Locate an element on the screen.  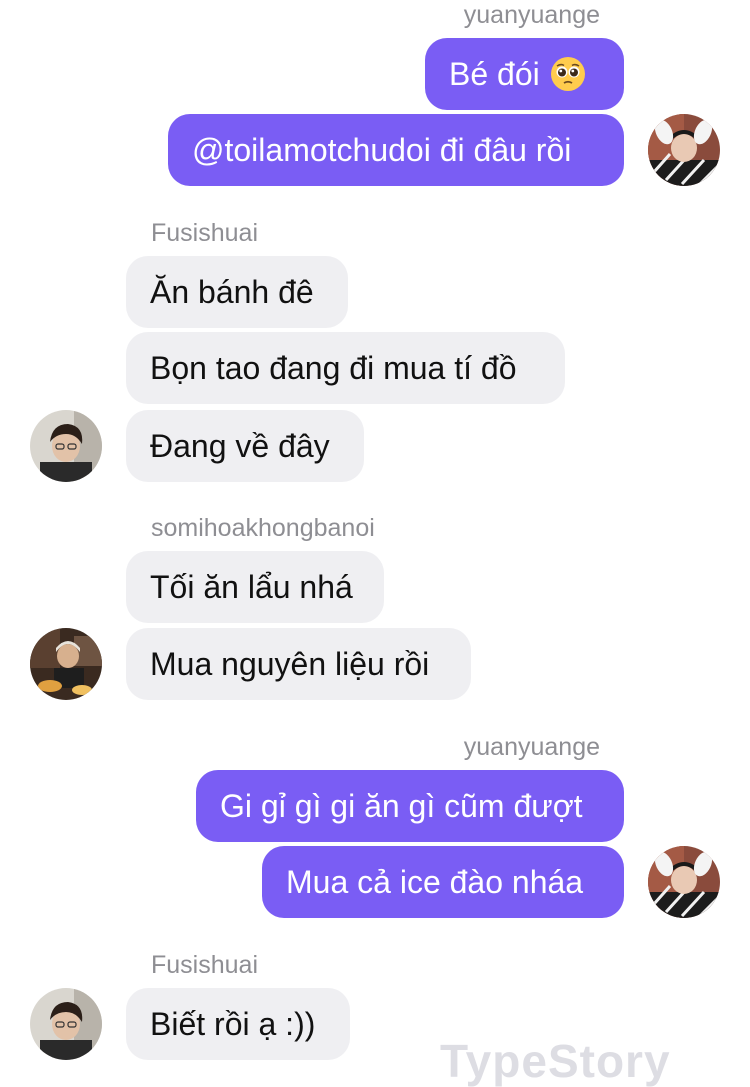
sender-name: somihoakhongbanoi is located at coordinates (263, 528).